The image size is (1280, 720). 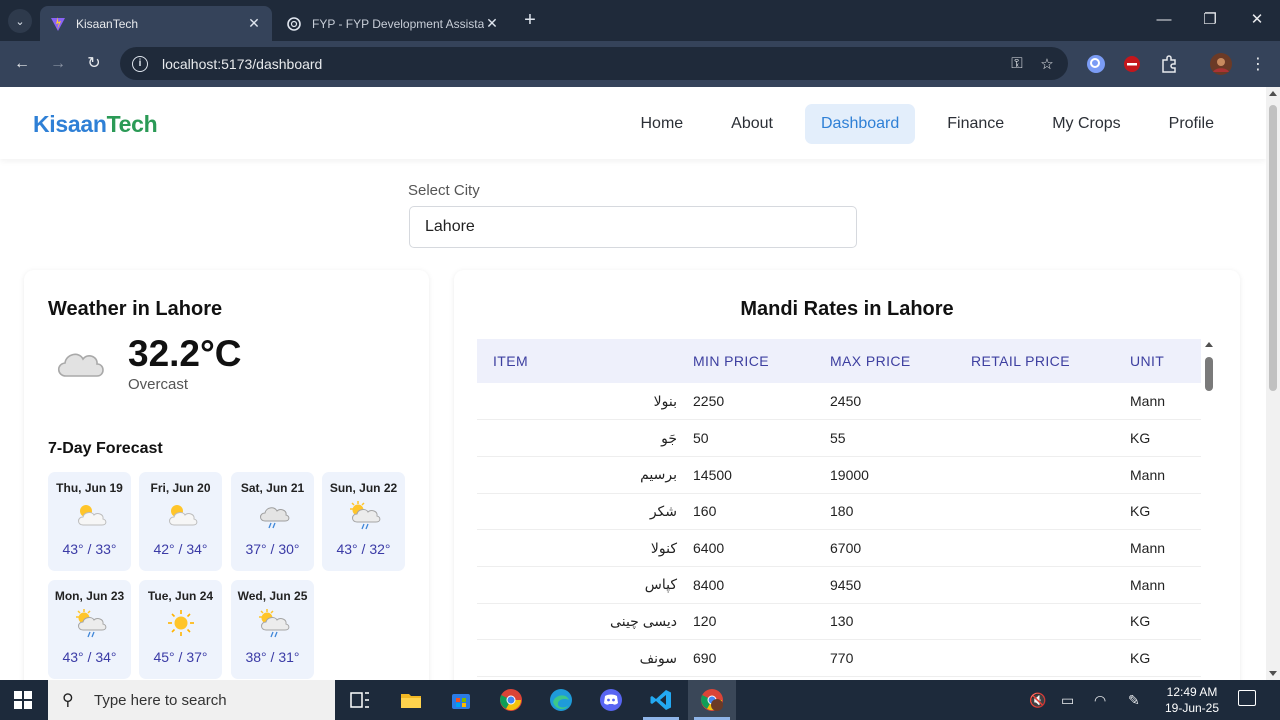 I want to click on table-scrollbar, so click(x=1209, y=509).